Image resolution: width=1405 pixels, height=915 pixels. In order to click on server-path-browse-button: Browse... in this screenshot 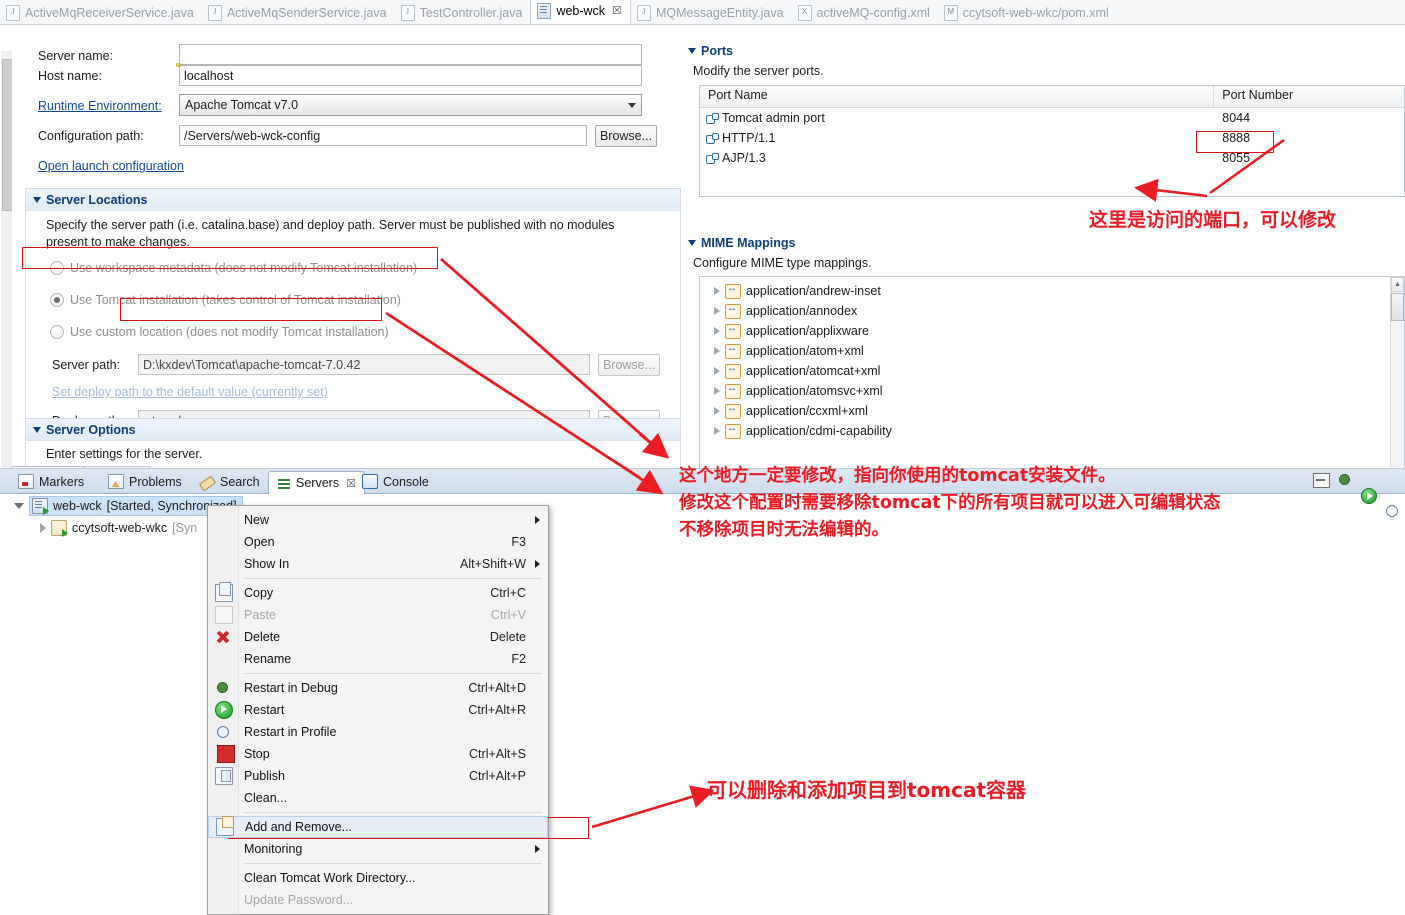, I will do `click(629, 365)`.